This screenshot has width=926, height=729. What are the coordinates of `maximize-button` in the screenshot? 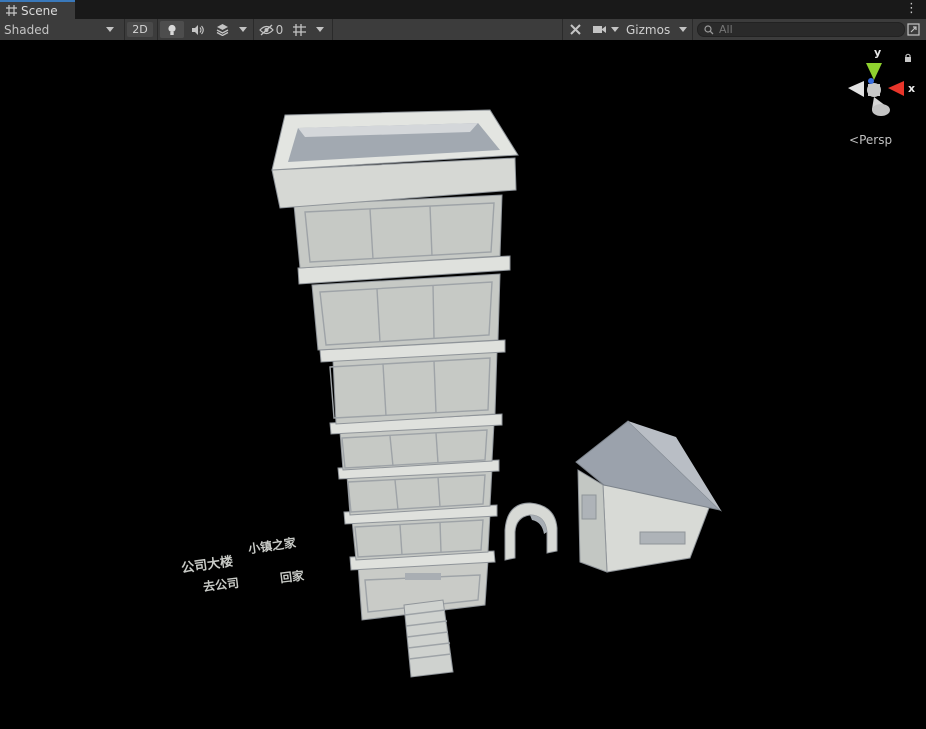 It's located at (913, 29).